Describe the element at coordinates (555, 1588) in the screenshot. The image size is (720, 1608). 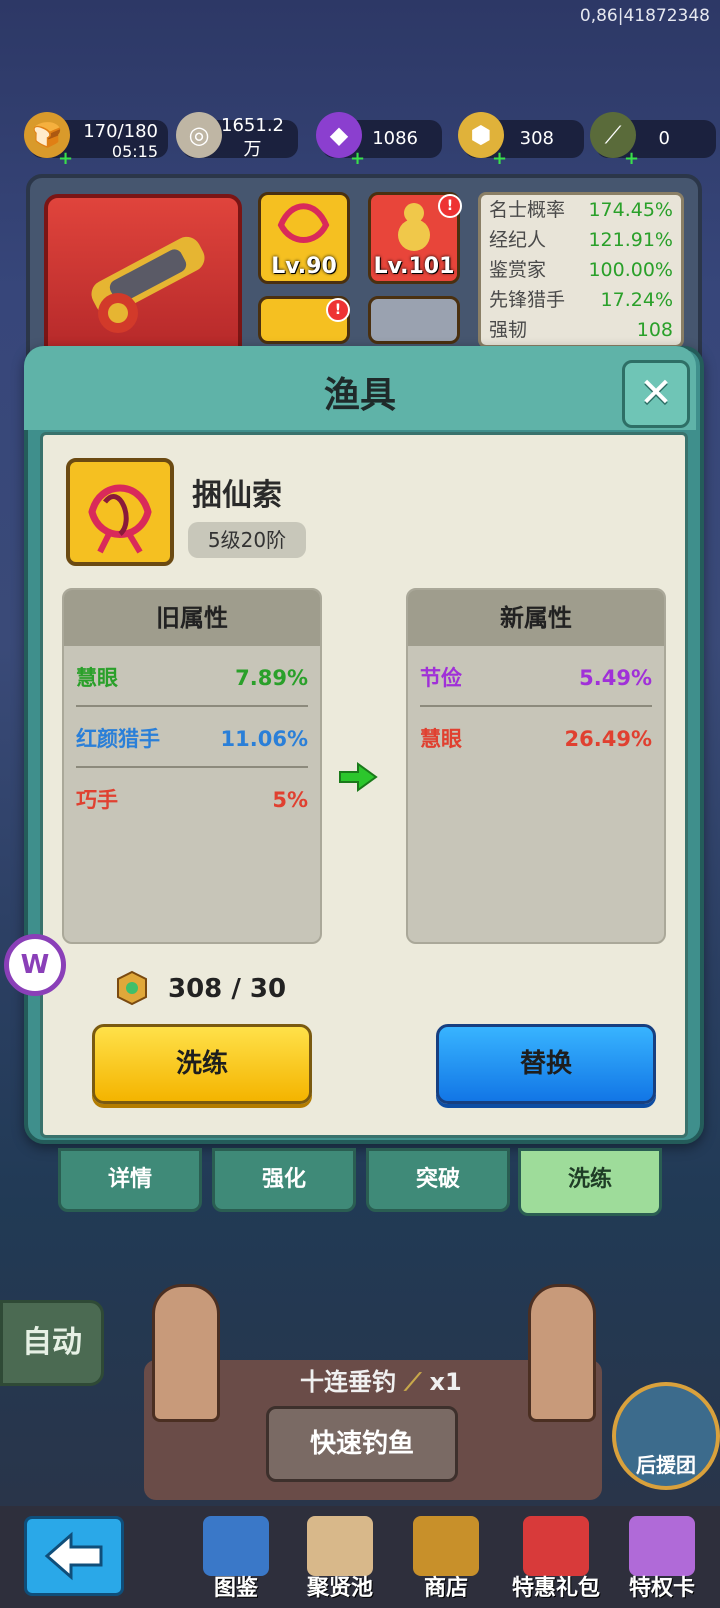
I see `nav-label: 特惠礼包` at that location.